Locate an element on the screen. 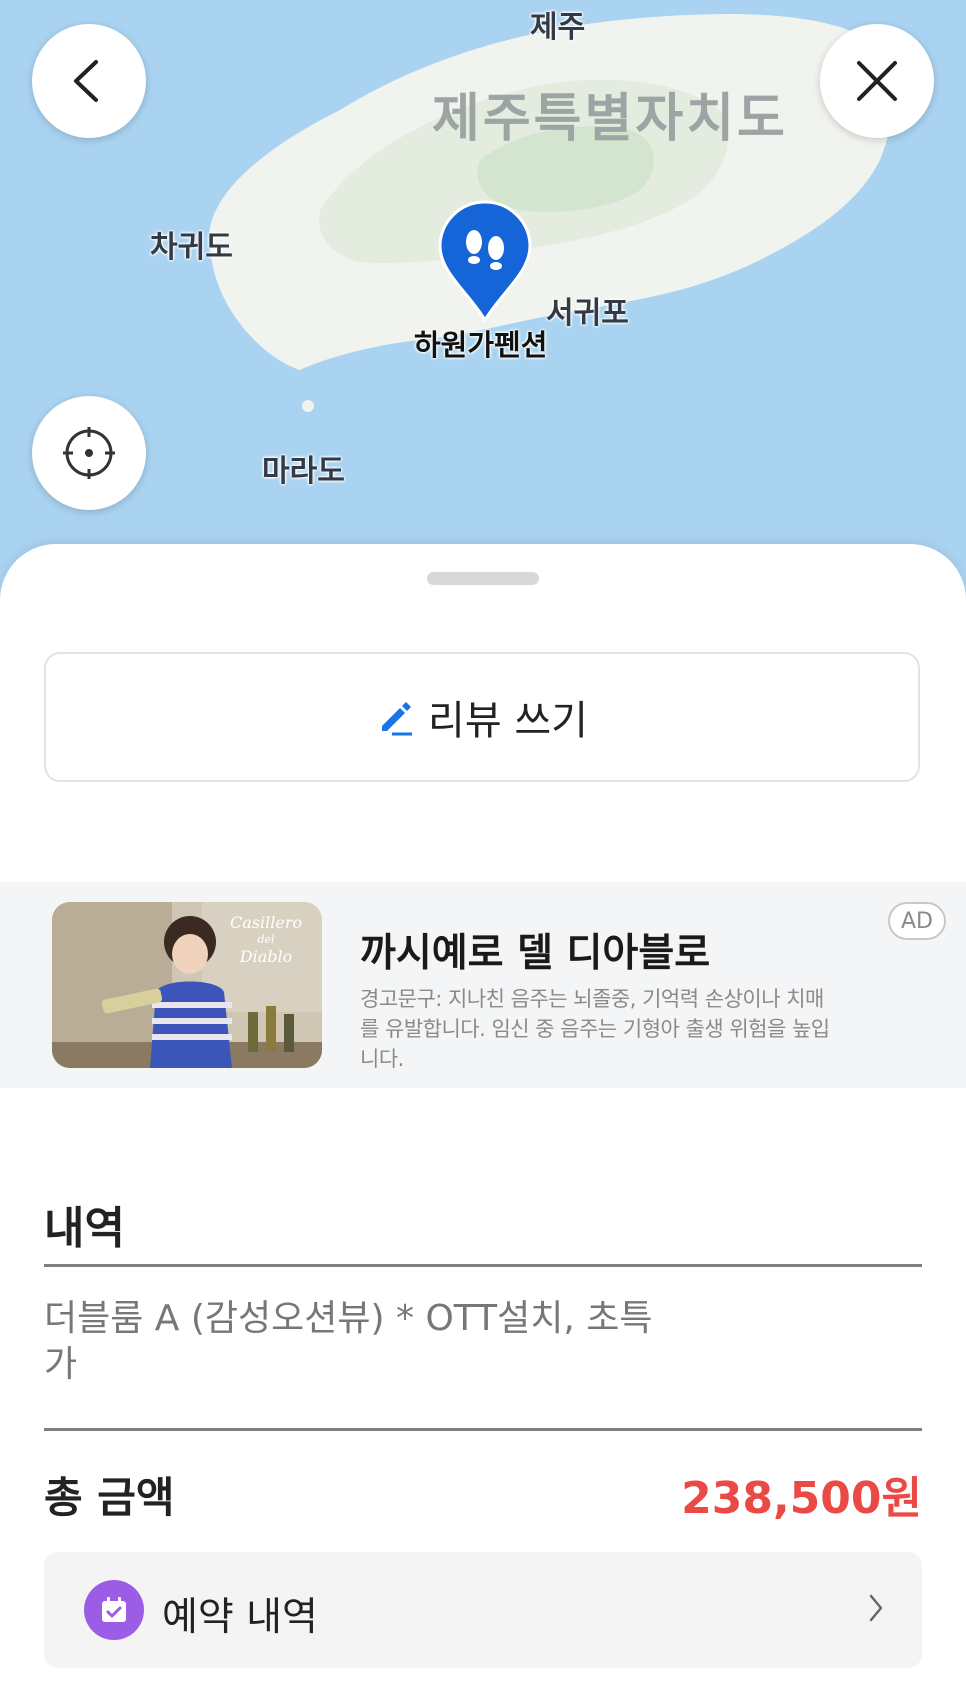 This screenshot has width=966, height=1691. map-label-jeju: 제주 is located at coordinates (558, 27).